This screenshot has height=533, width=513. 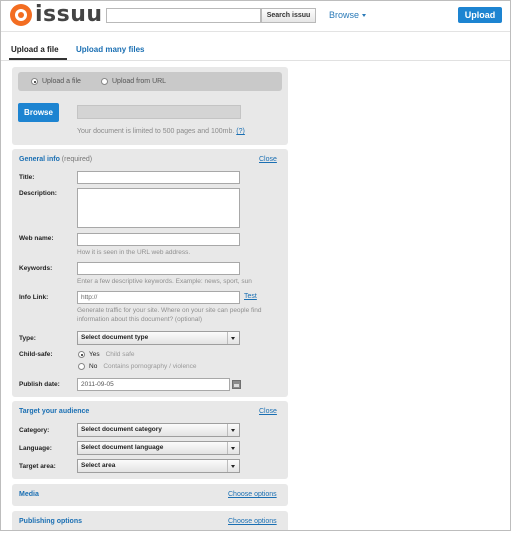 What do you see at coordinates (27, 177) in the screenshot?
I see `title-label: Title:` at bounding box center [27, 177].